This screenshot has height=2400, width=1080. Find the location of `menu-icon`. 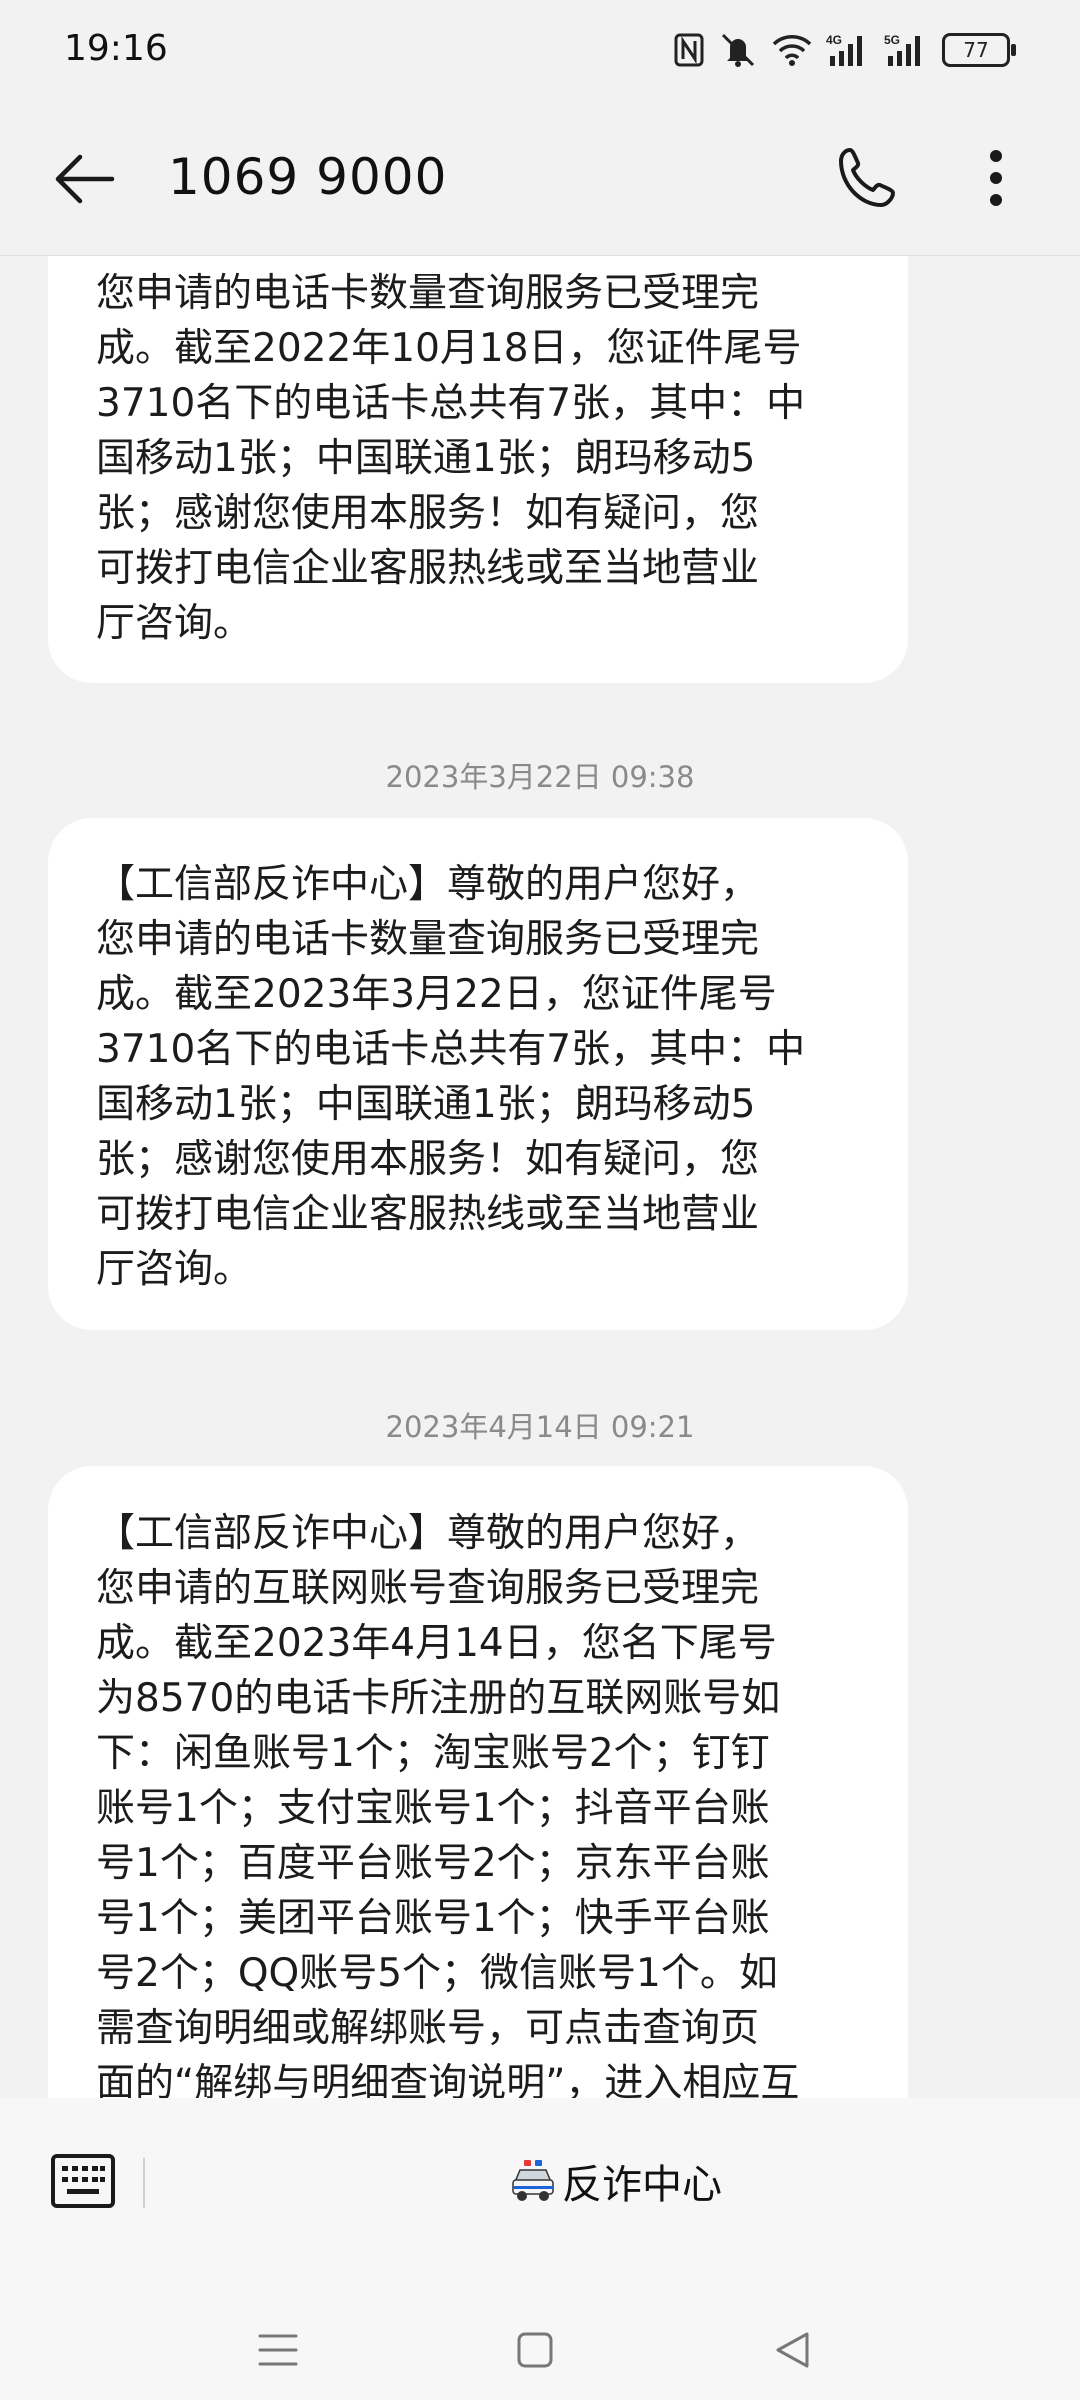

menu-icon is located at coordinates (278, 2350).